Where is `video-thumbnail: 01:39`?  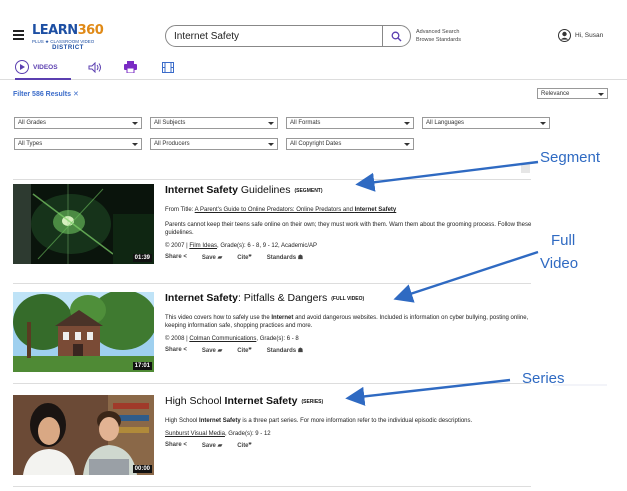 video-thumbnail: 01:39 is located at coordinates (83, 224).